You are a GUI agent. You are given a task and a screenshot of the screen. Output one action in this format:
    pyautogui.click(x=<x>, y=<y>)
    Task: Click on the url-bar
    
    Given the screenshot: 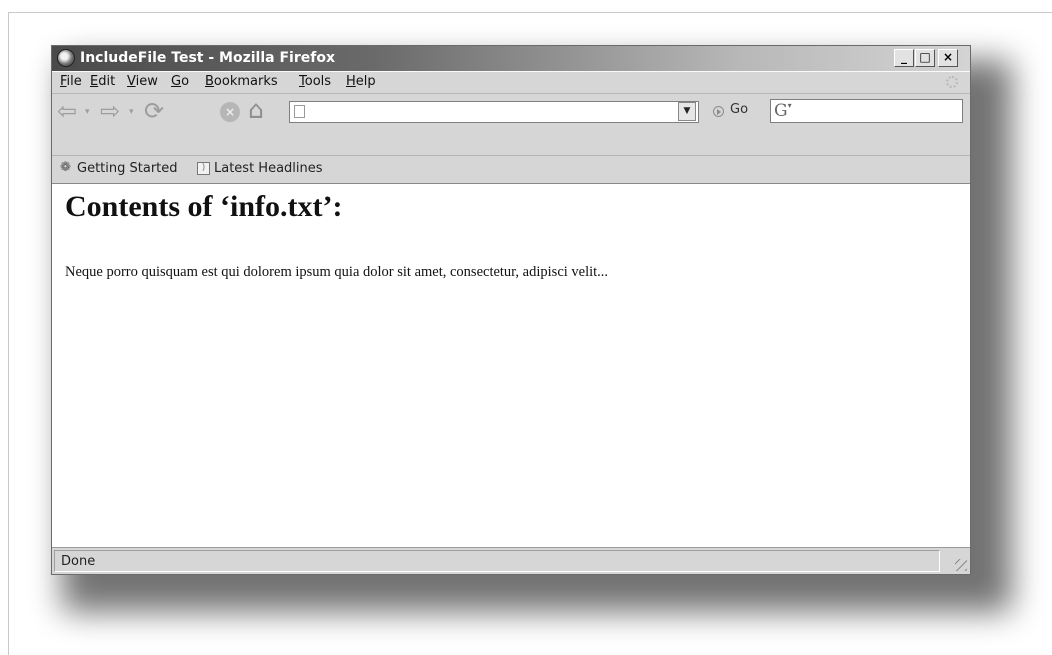 What is the action you would take?
    pyautogui.click(x=494, y=112)
    